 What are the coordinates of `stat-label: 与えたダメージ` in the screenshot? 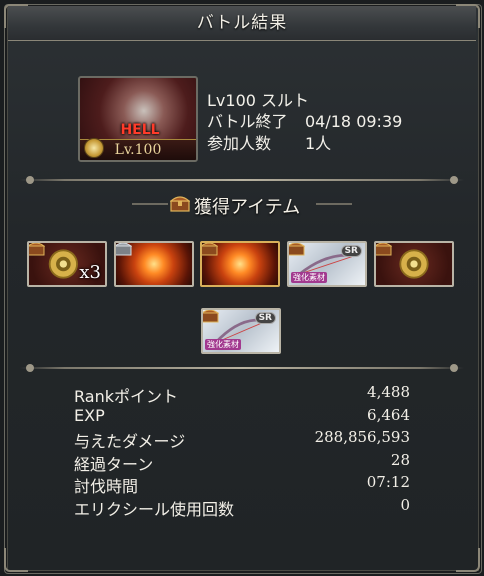 It's located at (130, 442).